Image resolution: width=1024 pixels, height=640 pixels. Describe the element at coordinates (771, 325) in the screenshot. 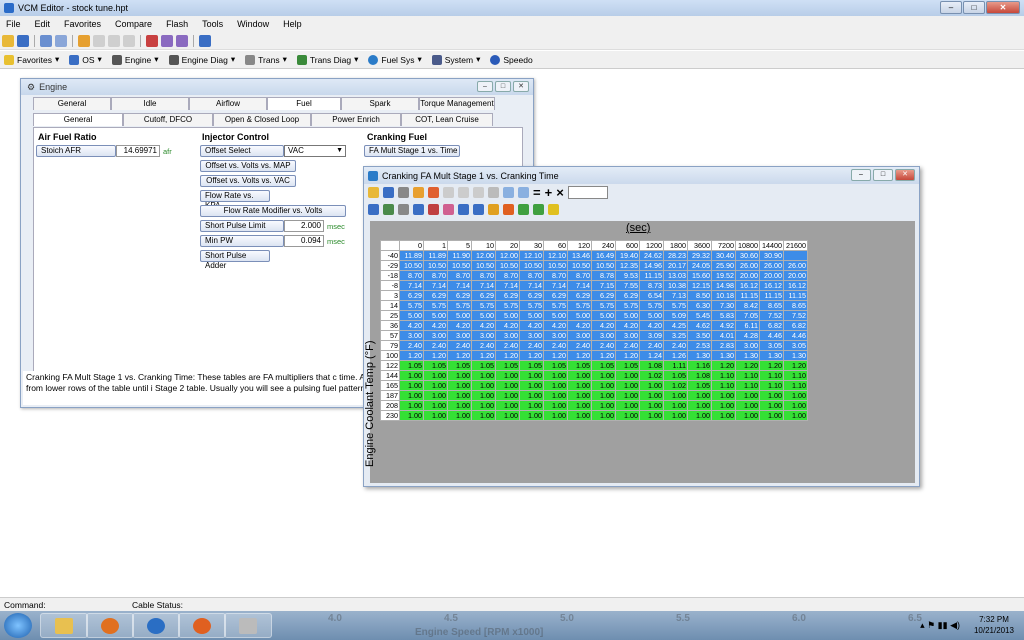

I see `table-cell: 6.82` at that location.